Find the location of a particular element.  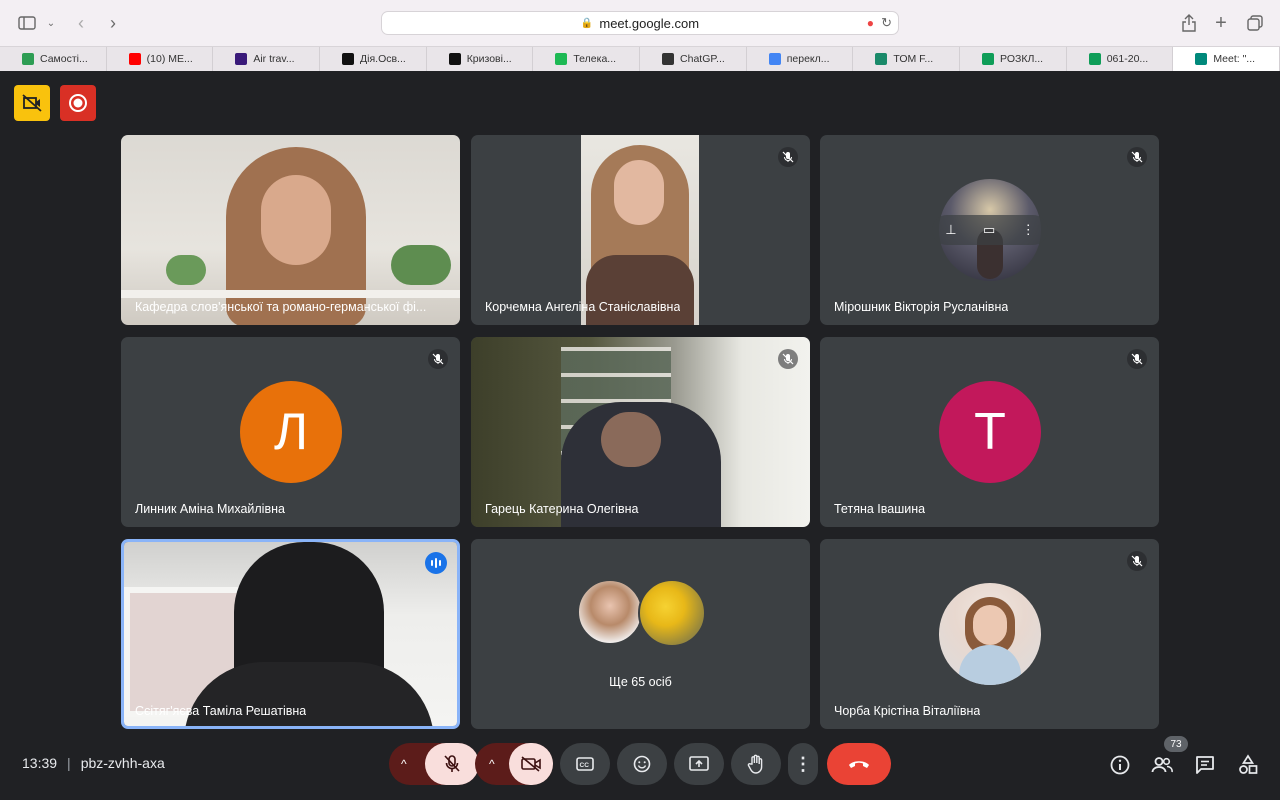

new-tab-icon: + is located at coordinates (1221, 23).